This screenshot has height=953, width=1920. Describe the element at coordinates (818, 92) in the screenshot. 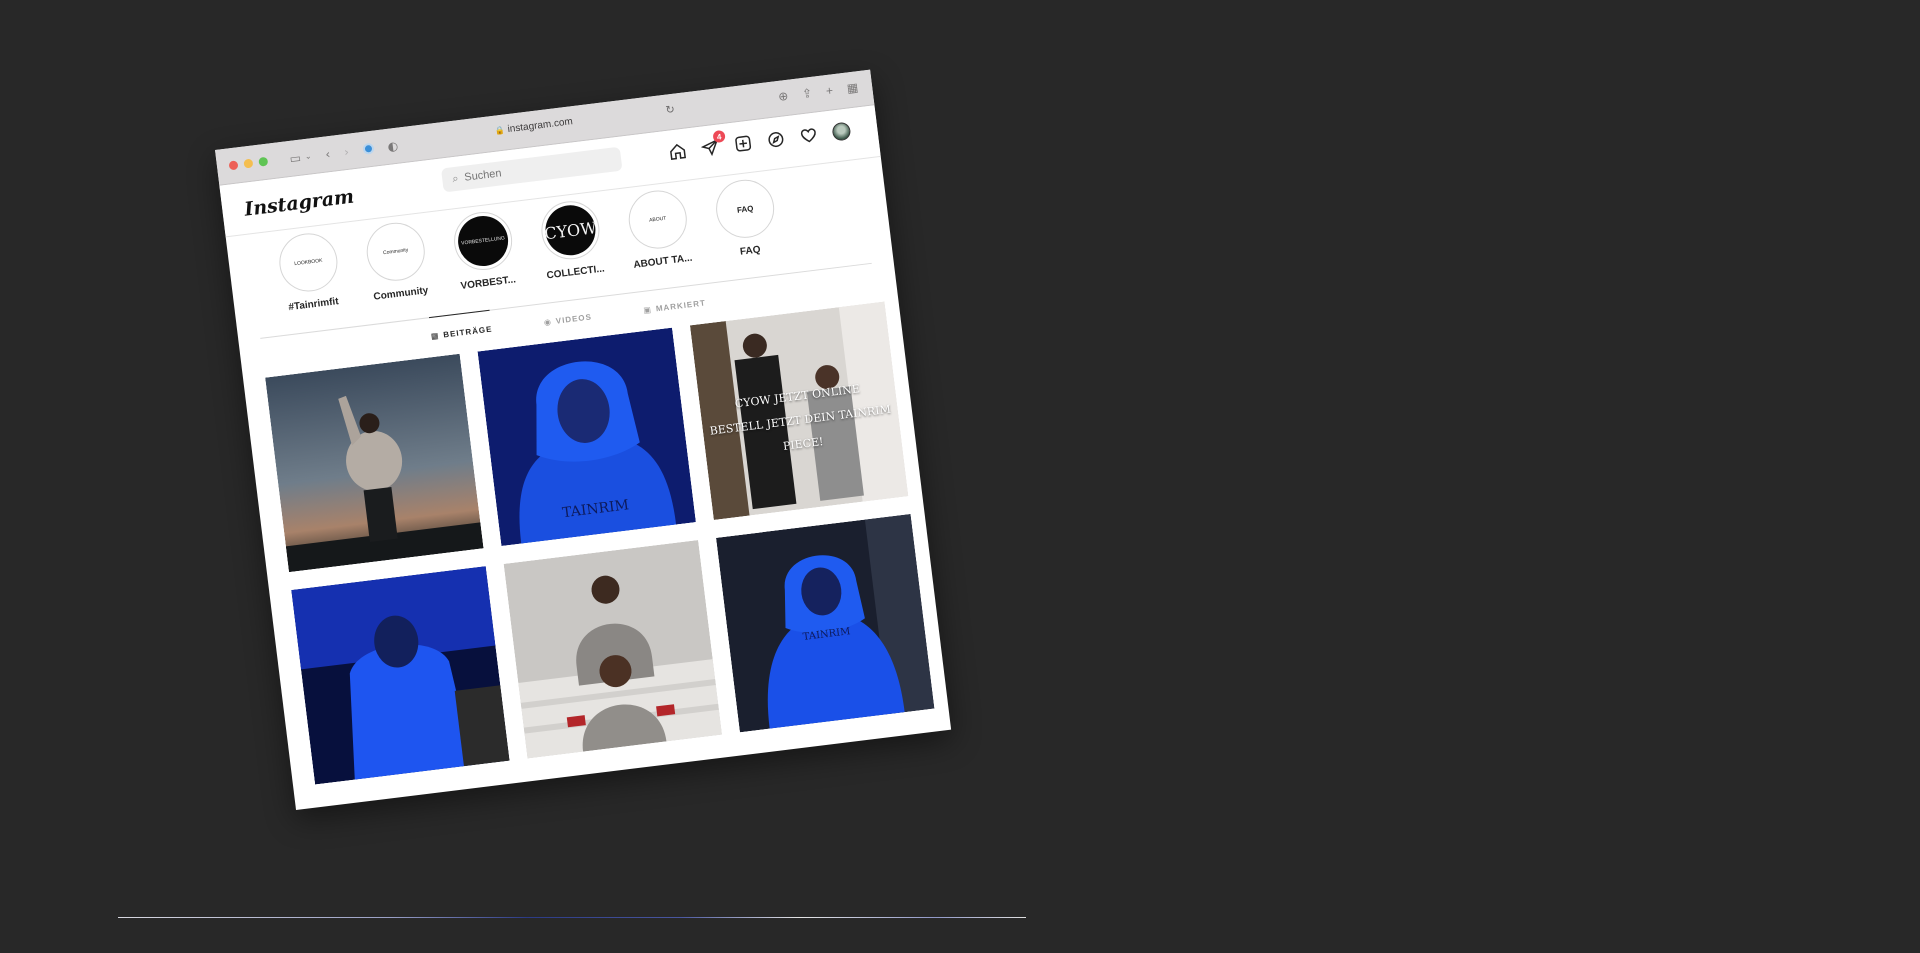

I see `toolbar-right: ⊕ ⇪ + ▦` at that location.